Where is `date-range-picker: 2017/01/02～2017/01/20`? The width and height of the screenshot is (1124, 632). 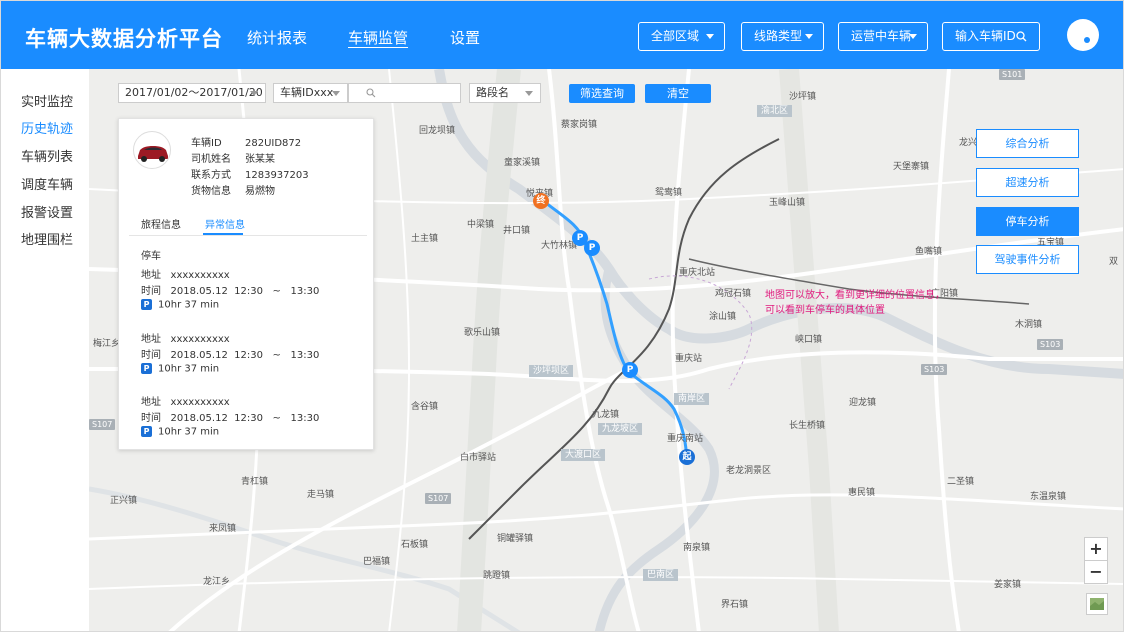
date-range-picker: 2017/01/02～2017/01/20 is located at coordinates (192, 93).